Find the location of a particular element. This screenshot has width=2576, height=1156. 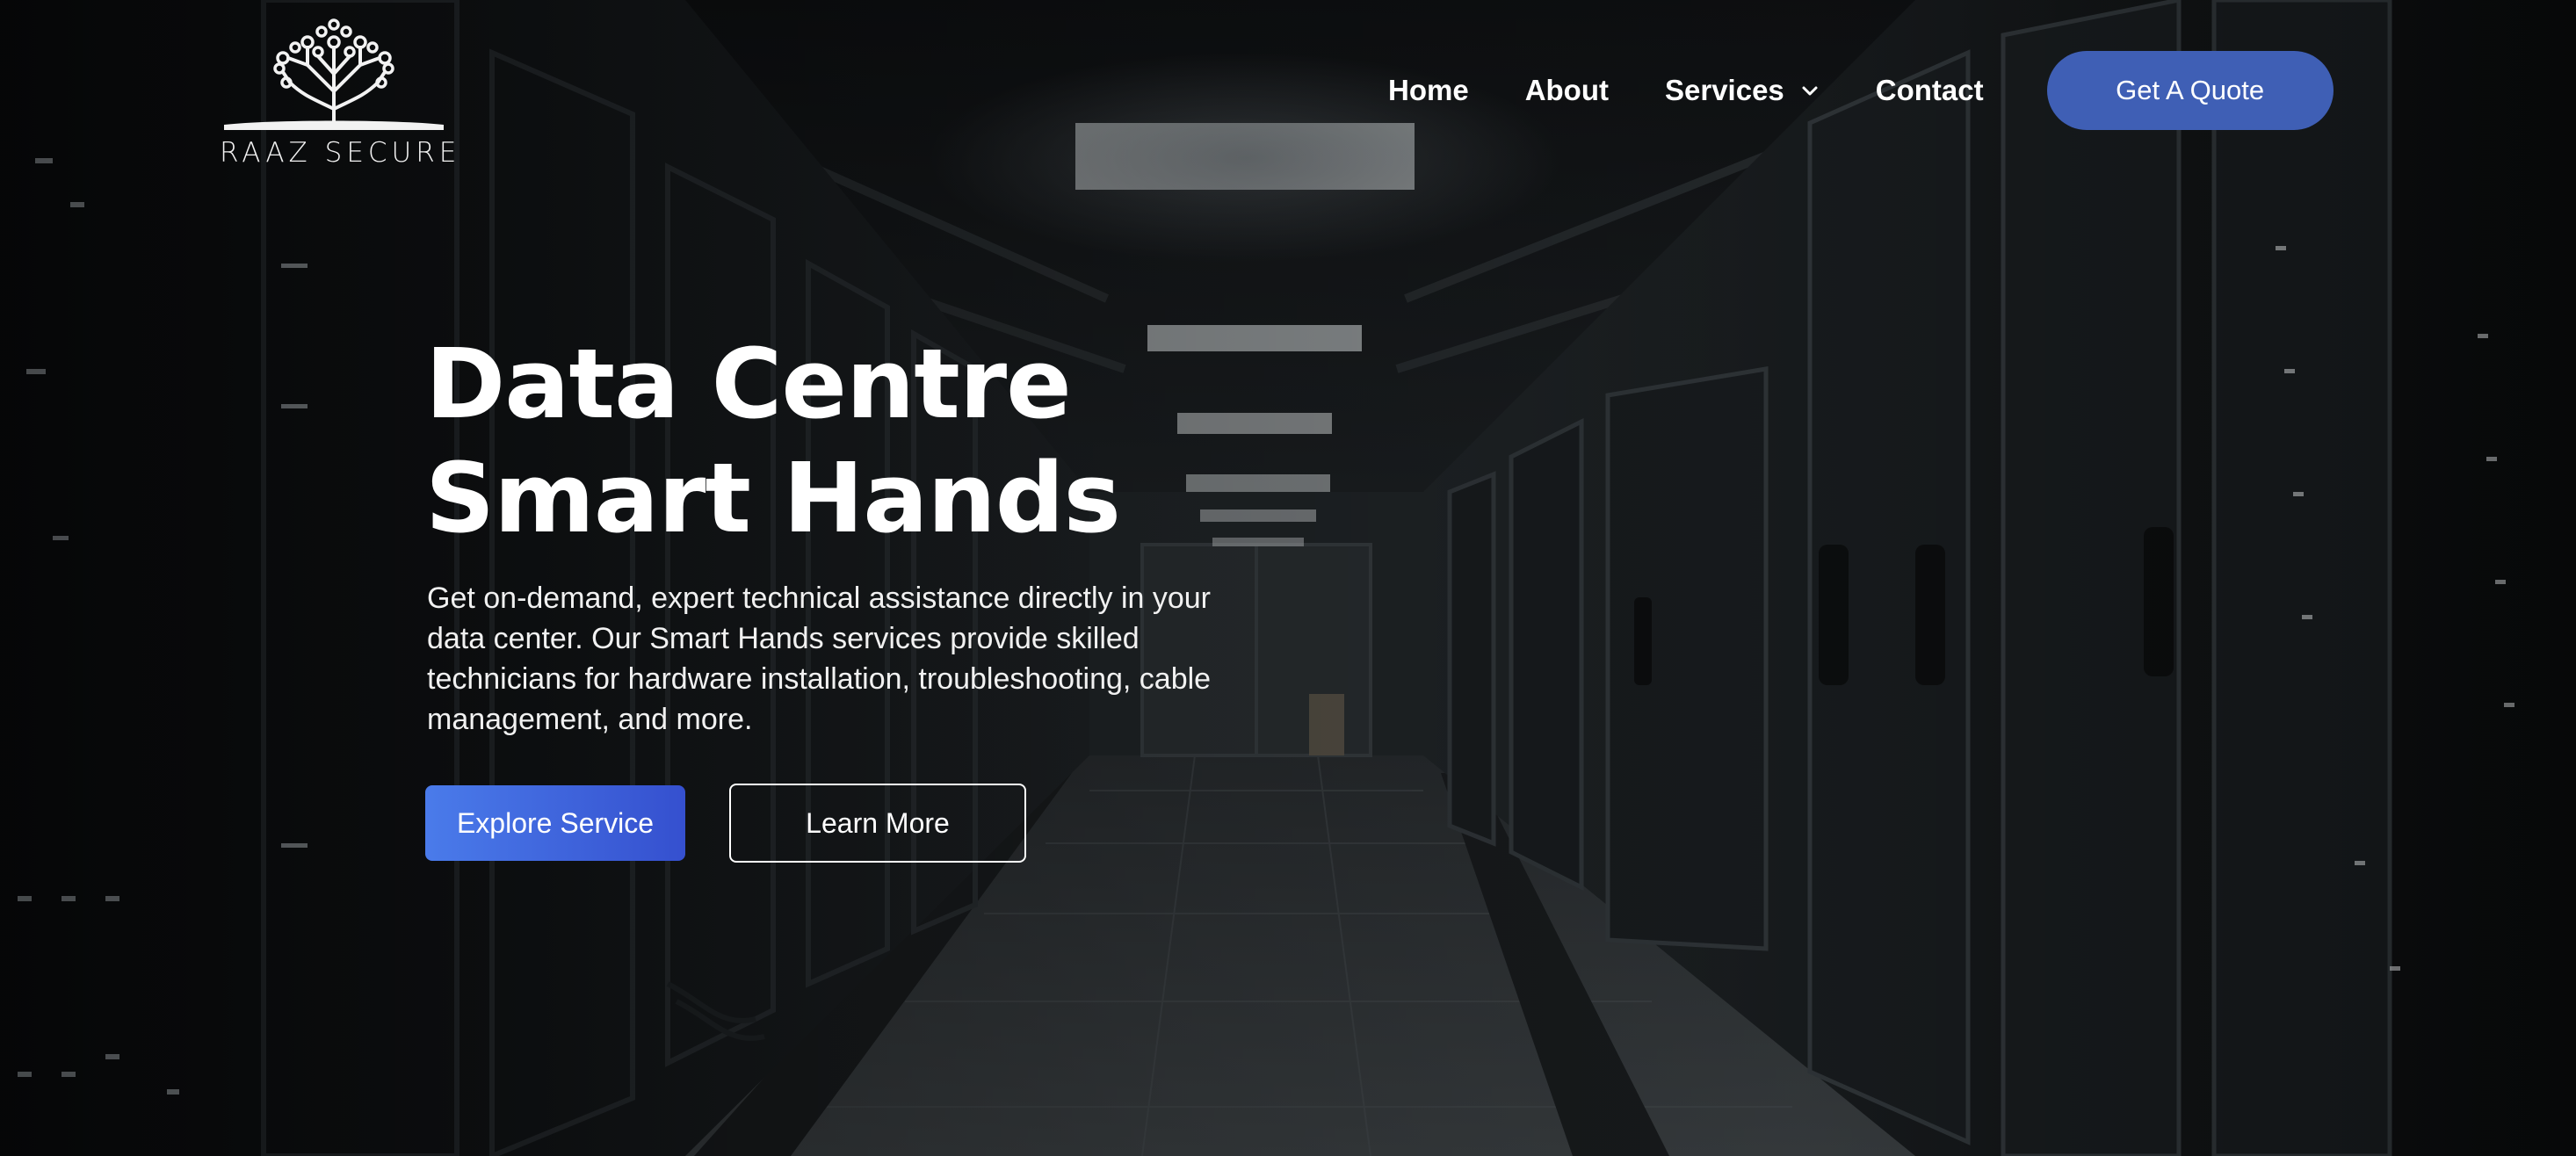

nav-item-about: About is located at coordinates (1567, 90).